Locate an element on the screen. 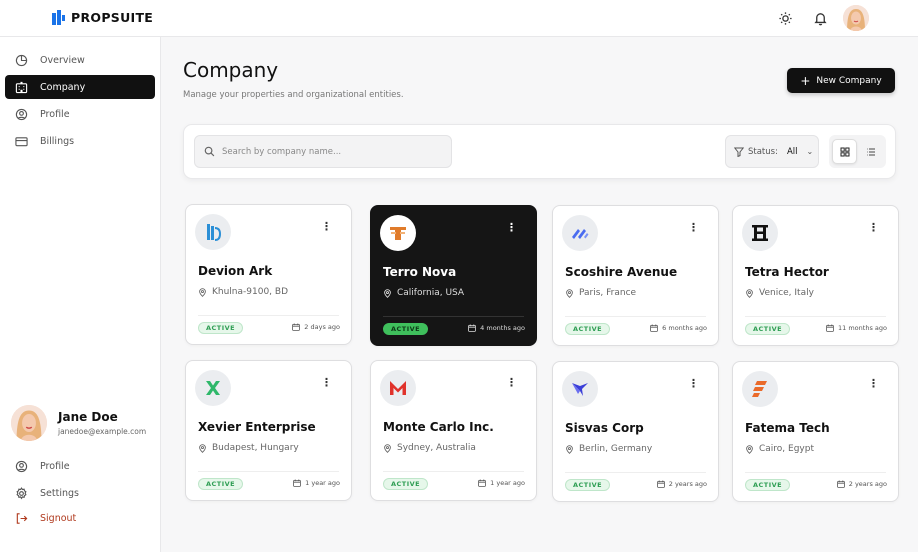  updated-time: 11 months ago is located at coordinates (856, 328).